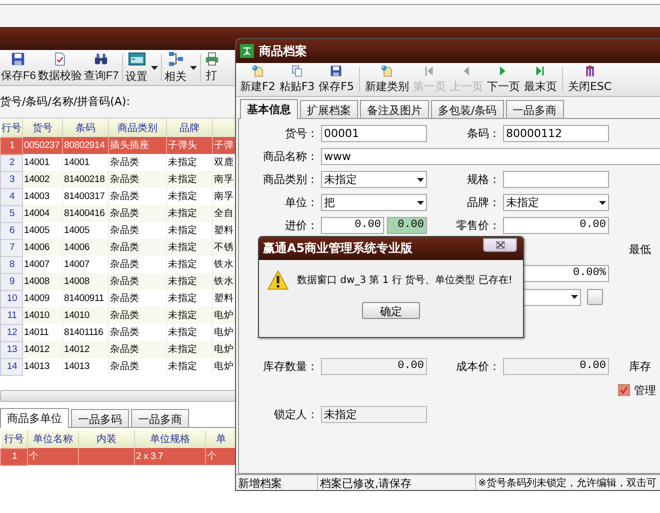  I want to click on field-label: 货号：, so click(301, 133).